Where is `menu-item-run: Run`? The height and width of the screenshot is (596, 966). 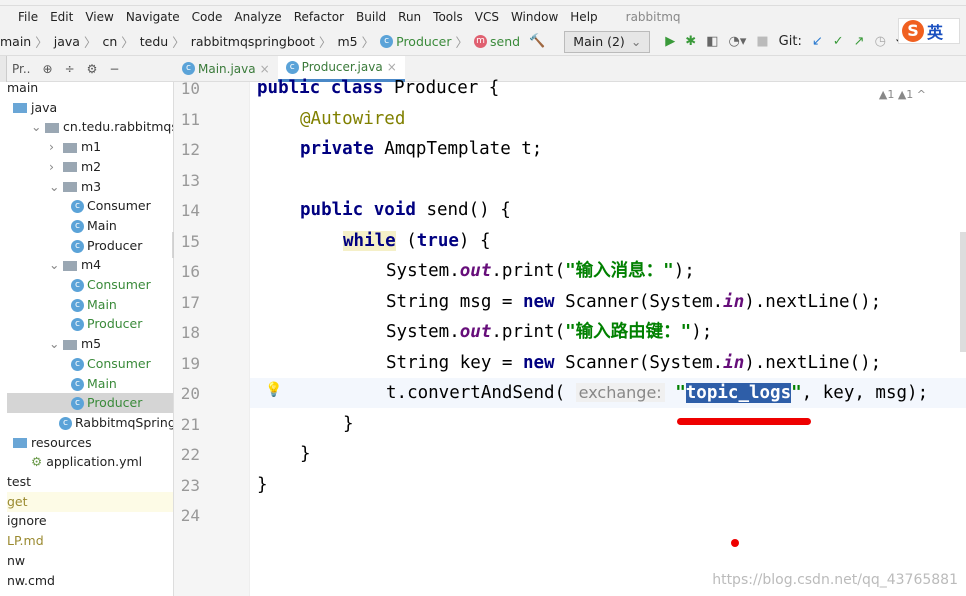
menu-item-run: Run is located at coordinates (409, 17).